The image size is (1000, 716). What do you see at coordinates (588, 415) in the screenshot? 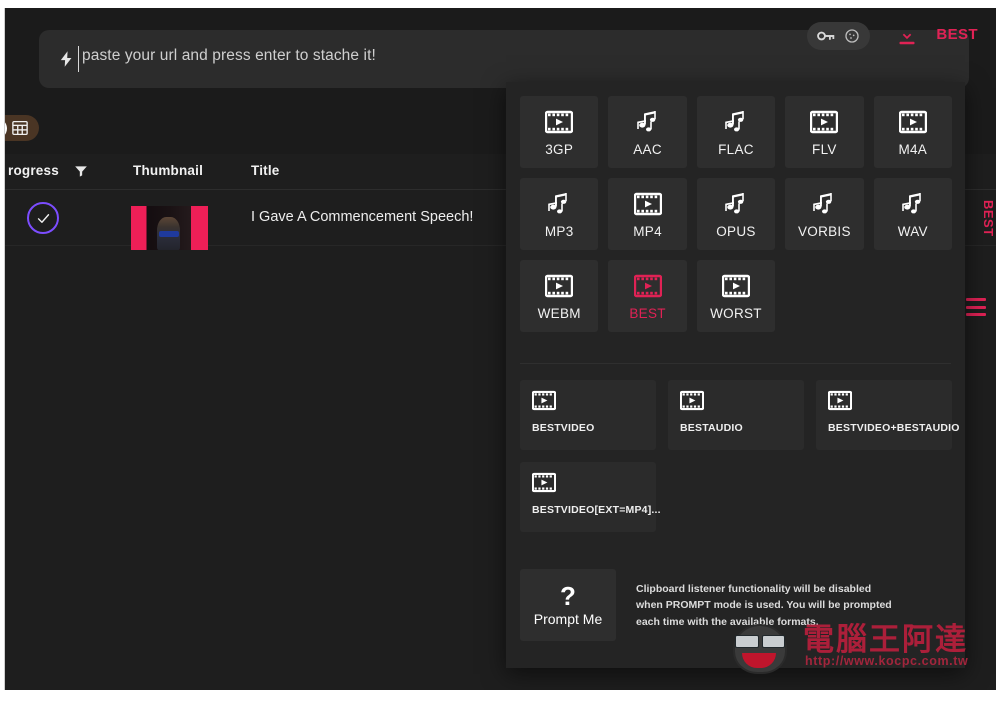
I see `best-option-bestvideo: BESTVIDEO` at bounding box center [588, 415].